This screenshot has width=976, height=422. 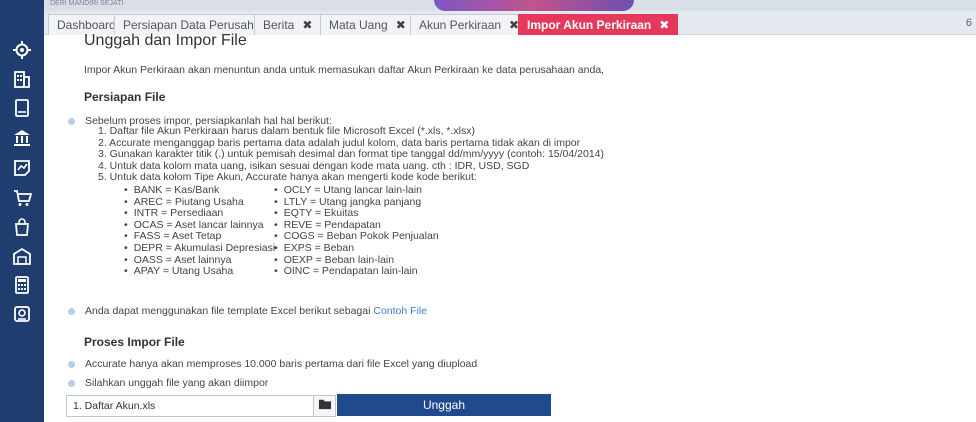 What do you see at coordinates (200, 248) in the screenshot?
I see `code-item: DEPR = Akumulasi Depresiasi` at bounding box center [200, 248].